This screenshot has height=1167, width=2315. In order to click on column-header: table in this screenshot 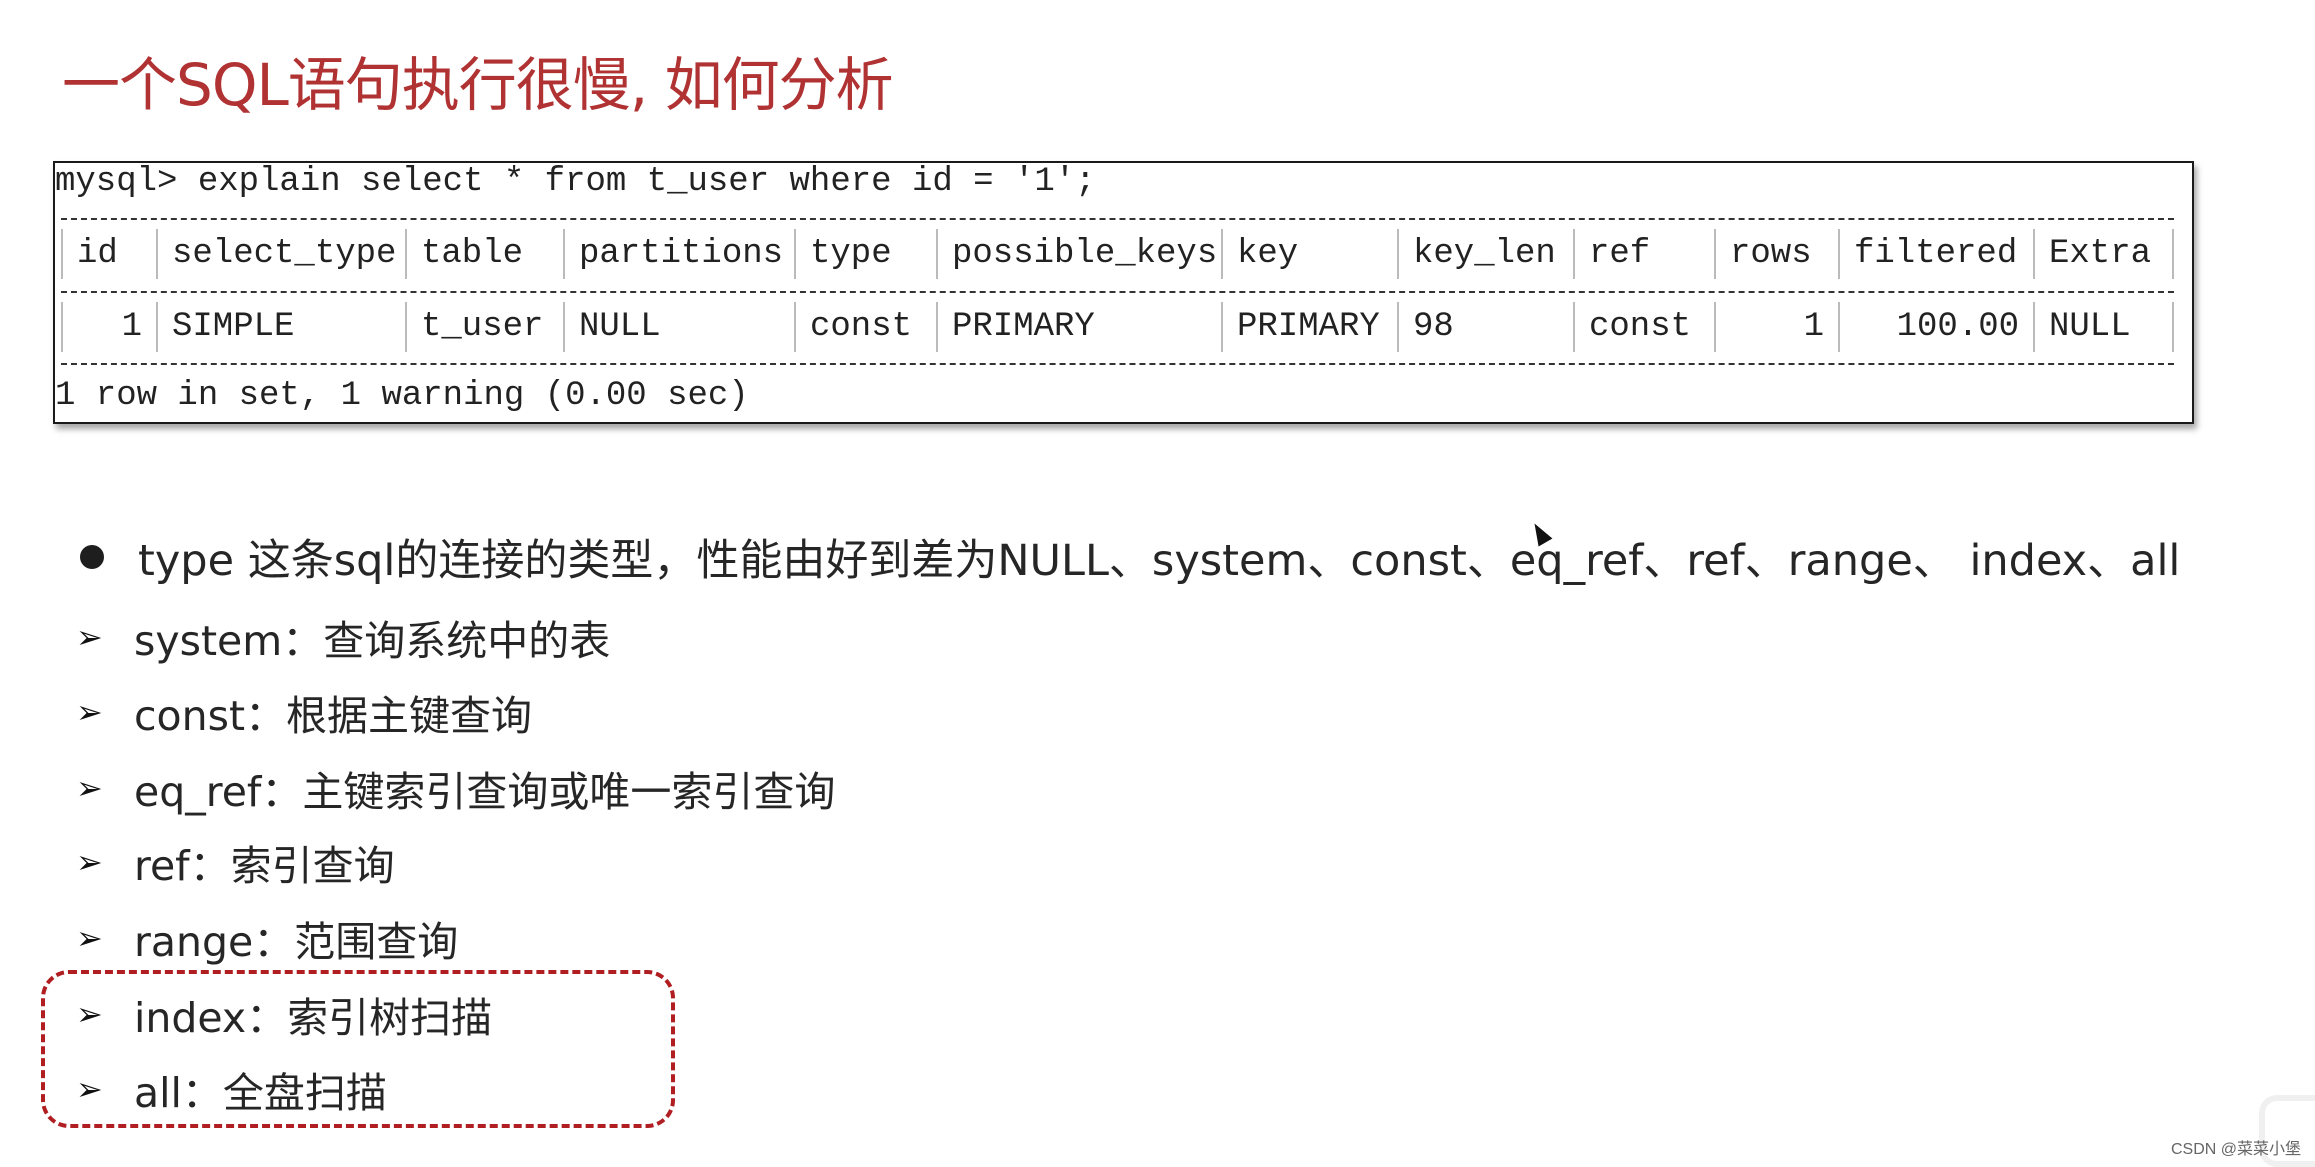, I will do `click(484, 254)`.